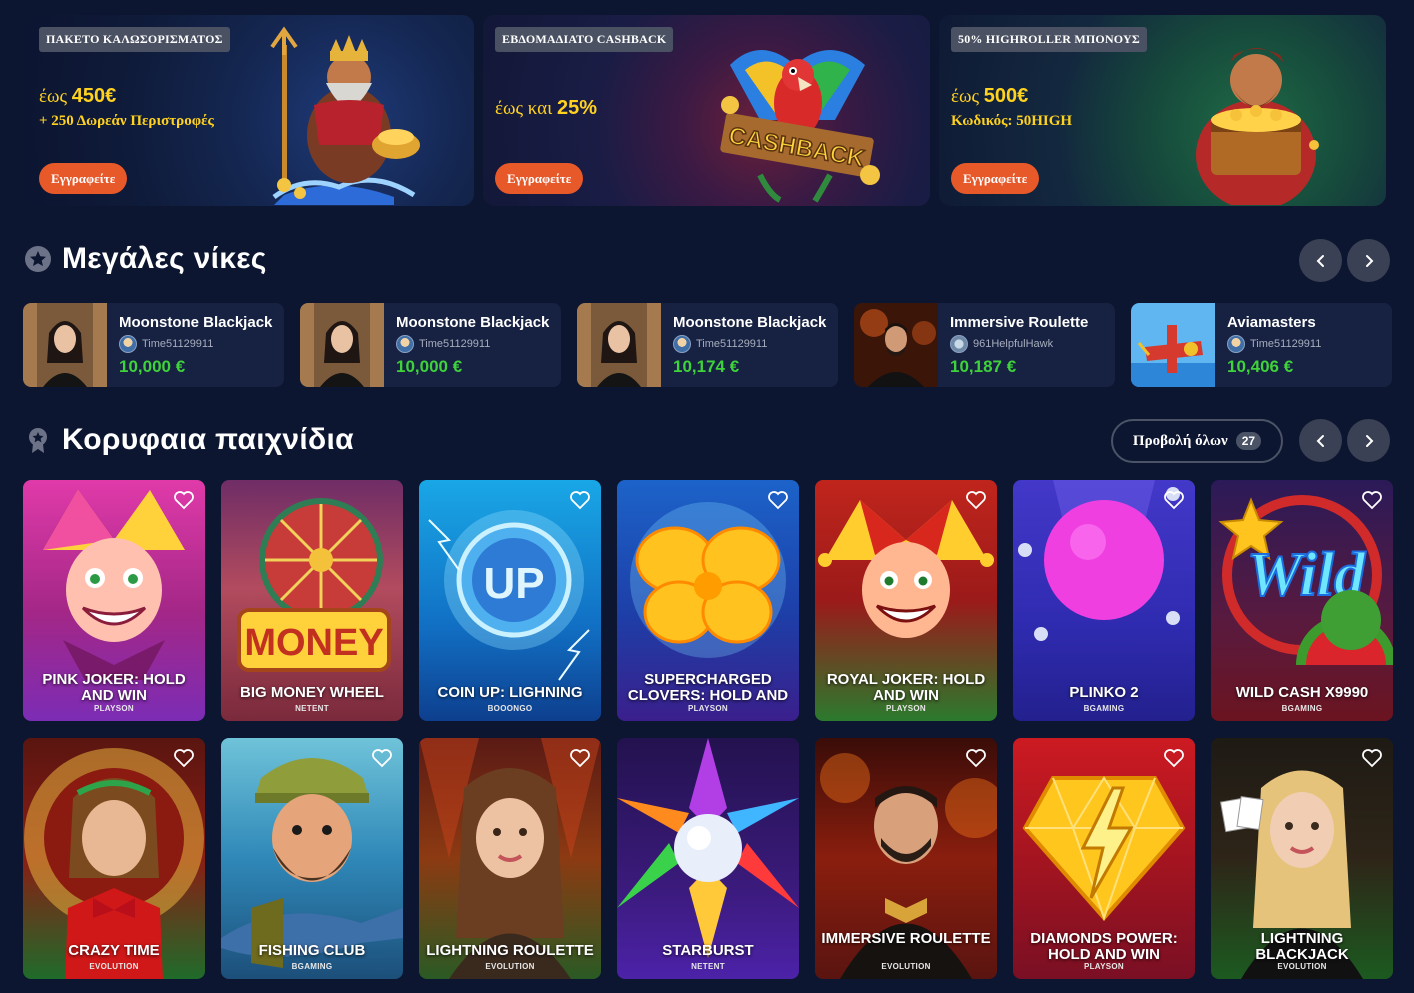 Image resolution: width=1414 pixels, height=993 pixels. What do you see at coordinates (1012, 121) in the screenshot?
I see `promo-subtext: Κωδικός: 50HIGH` at bounding box center [1012, 121].